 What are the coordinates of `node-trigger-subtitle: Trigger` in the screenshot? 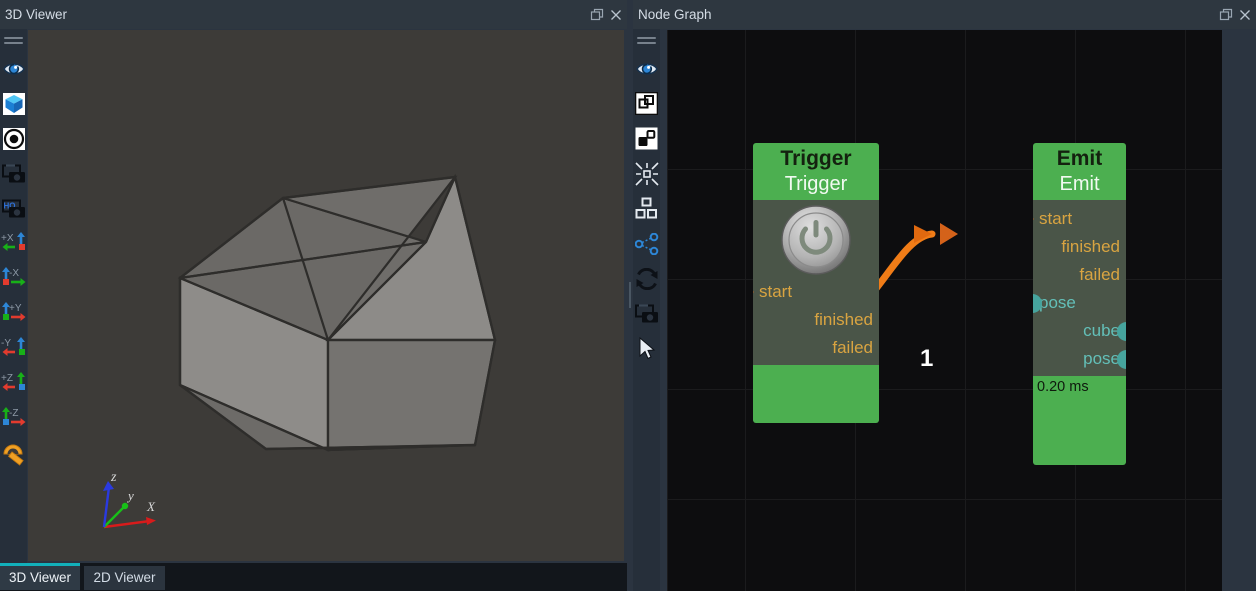 It's located at (816, 184).